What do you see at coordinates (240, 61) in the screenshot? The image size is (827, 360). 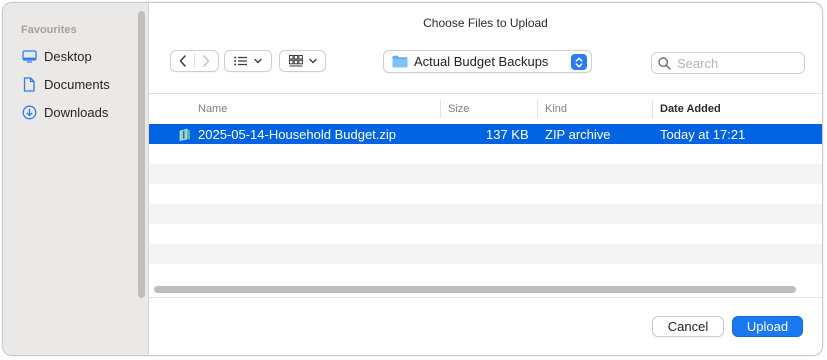 I see `list-icon` at bounding box center [240, 61].